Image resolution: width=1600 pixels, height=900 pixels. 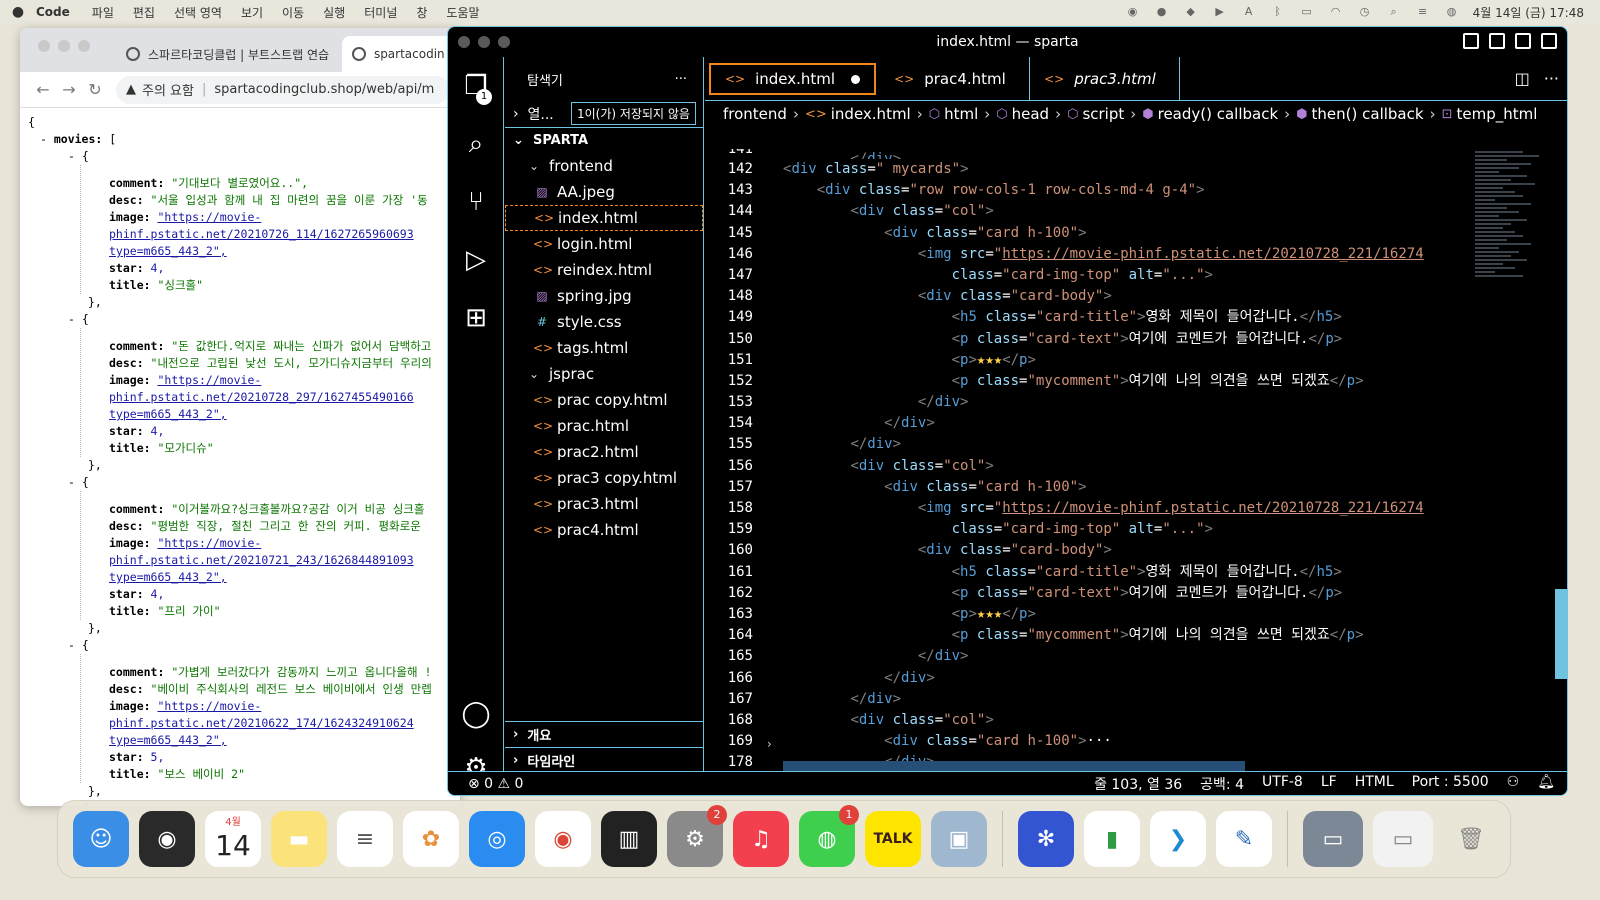 What do you see at coordinates (1496, 114) in the screenshot?
I see `breadcrumb-item: temp_html` at bounding box center [1496, 114].